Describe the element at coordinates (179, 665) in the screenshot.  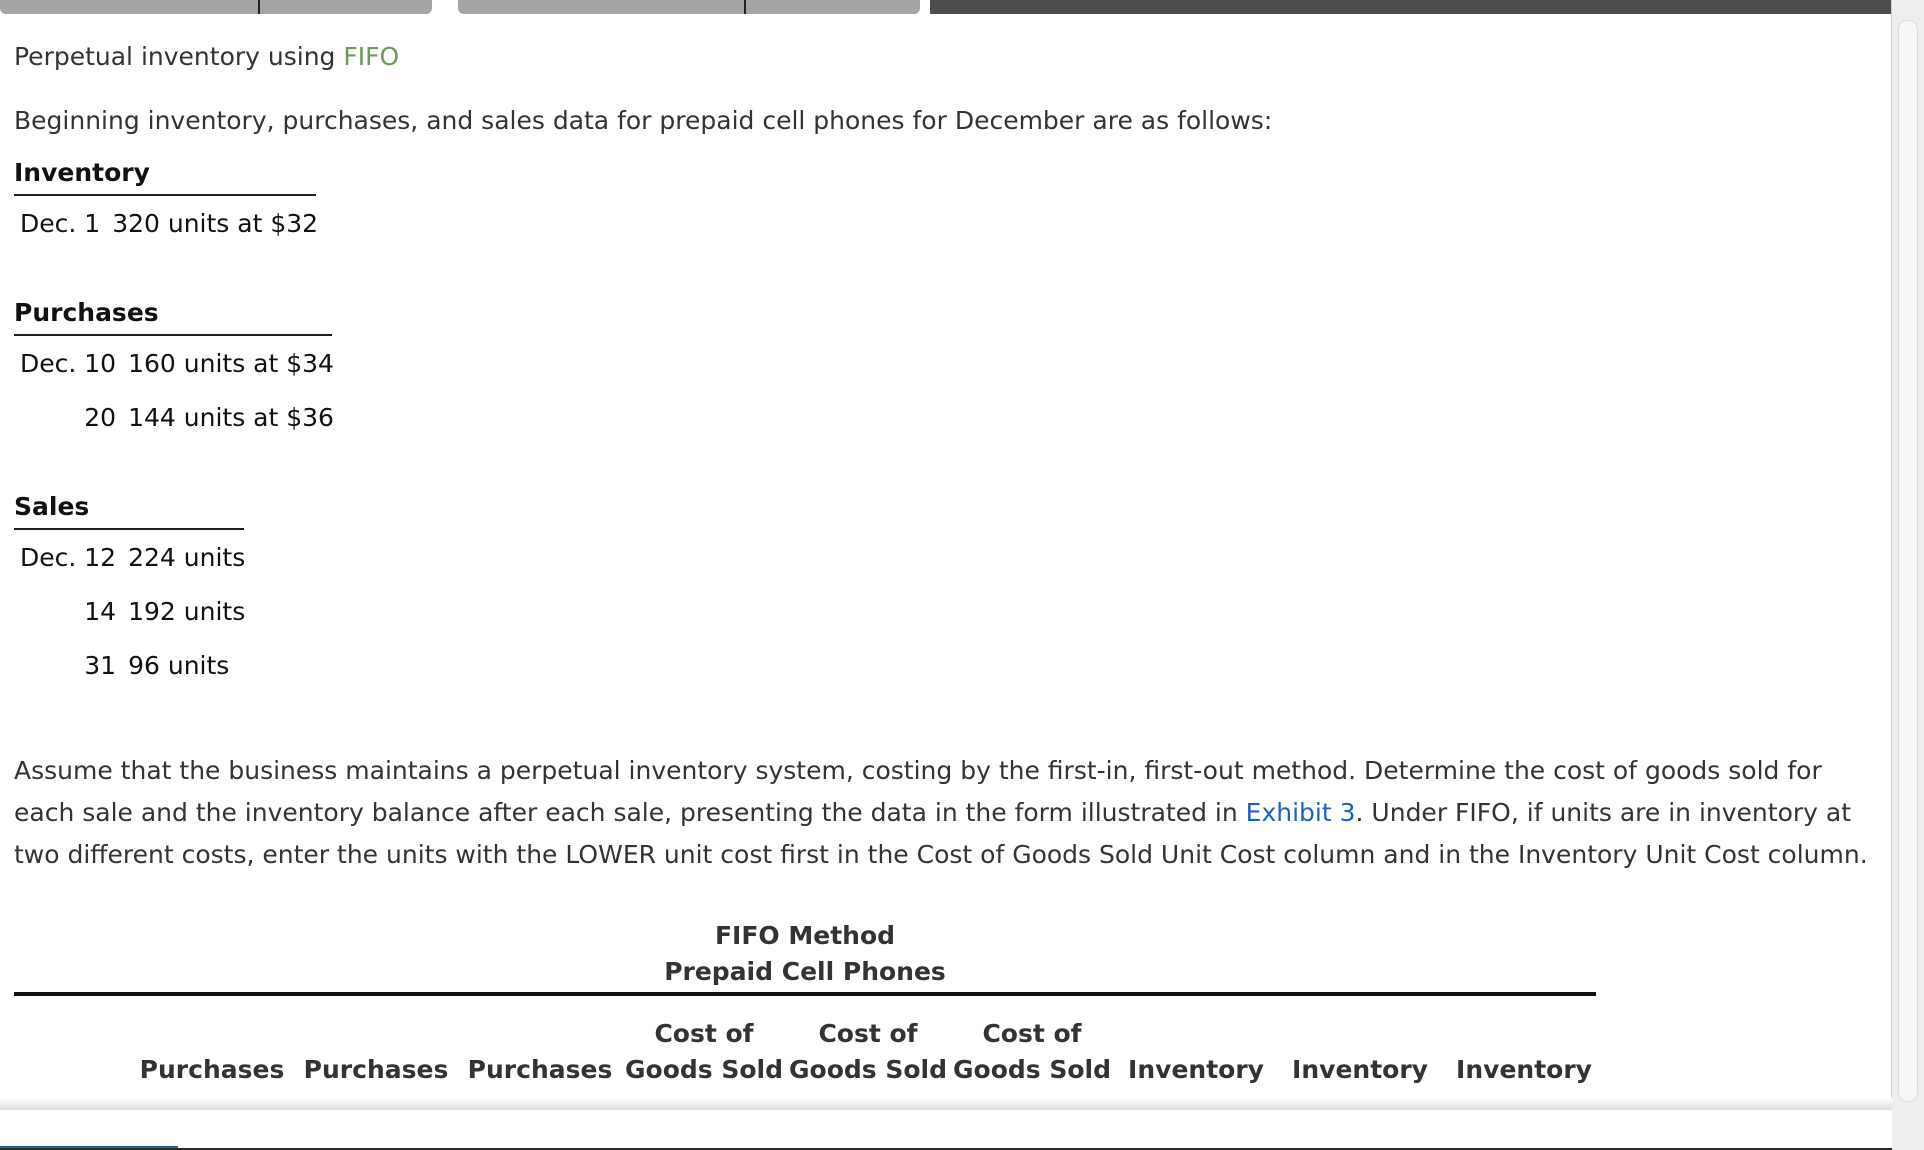
I see `row-detail: 96 units` at that location.